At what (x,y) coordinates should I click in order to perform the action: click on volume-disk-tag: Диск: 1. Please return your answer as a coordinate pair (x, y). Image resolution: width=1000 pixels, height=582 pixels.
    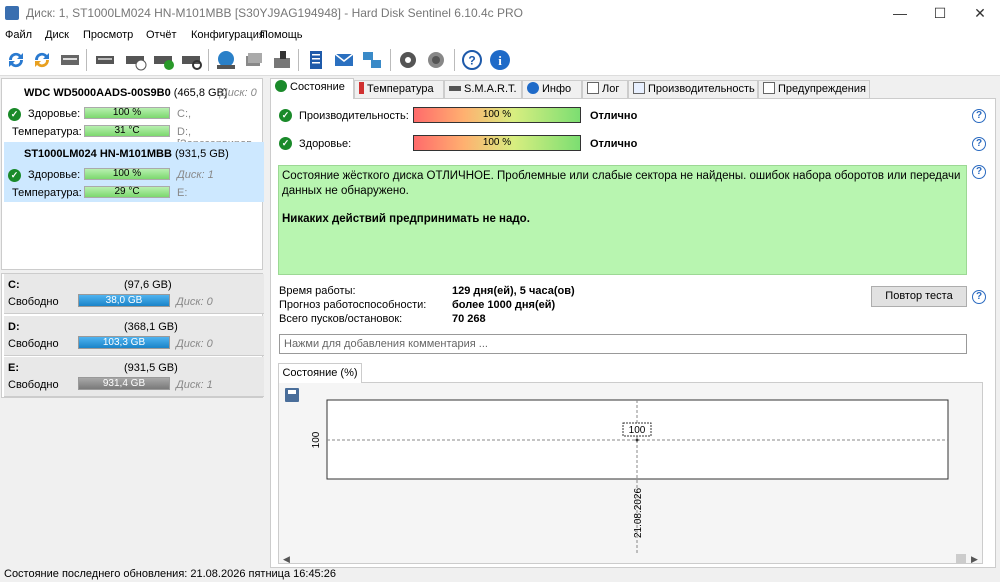
    Looking at the image, I should click on (194, 385).